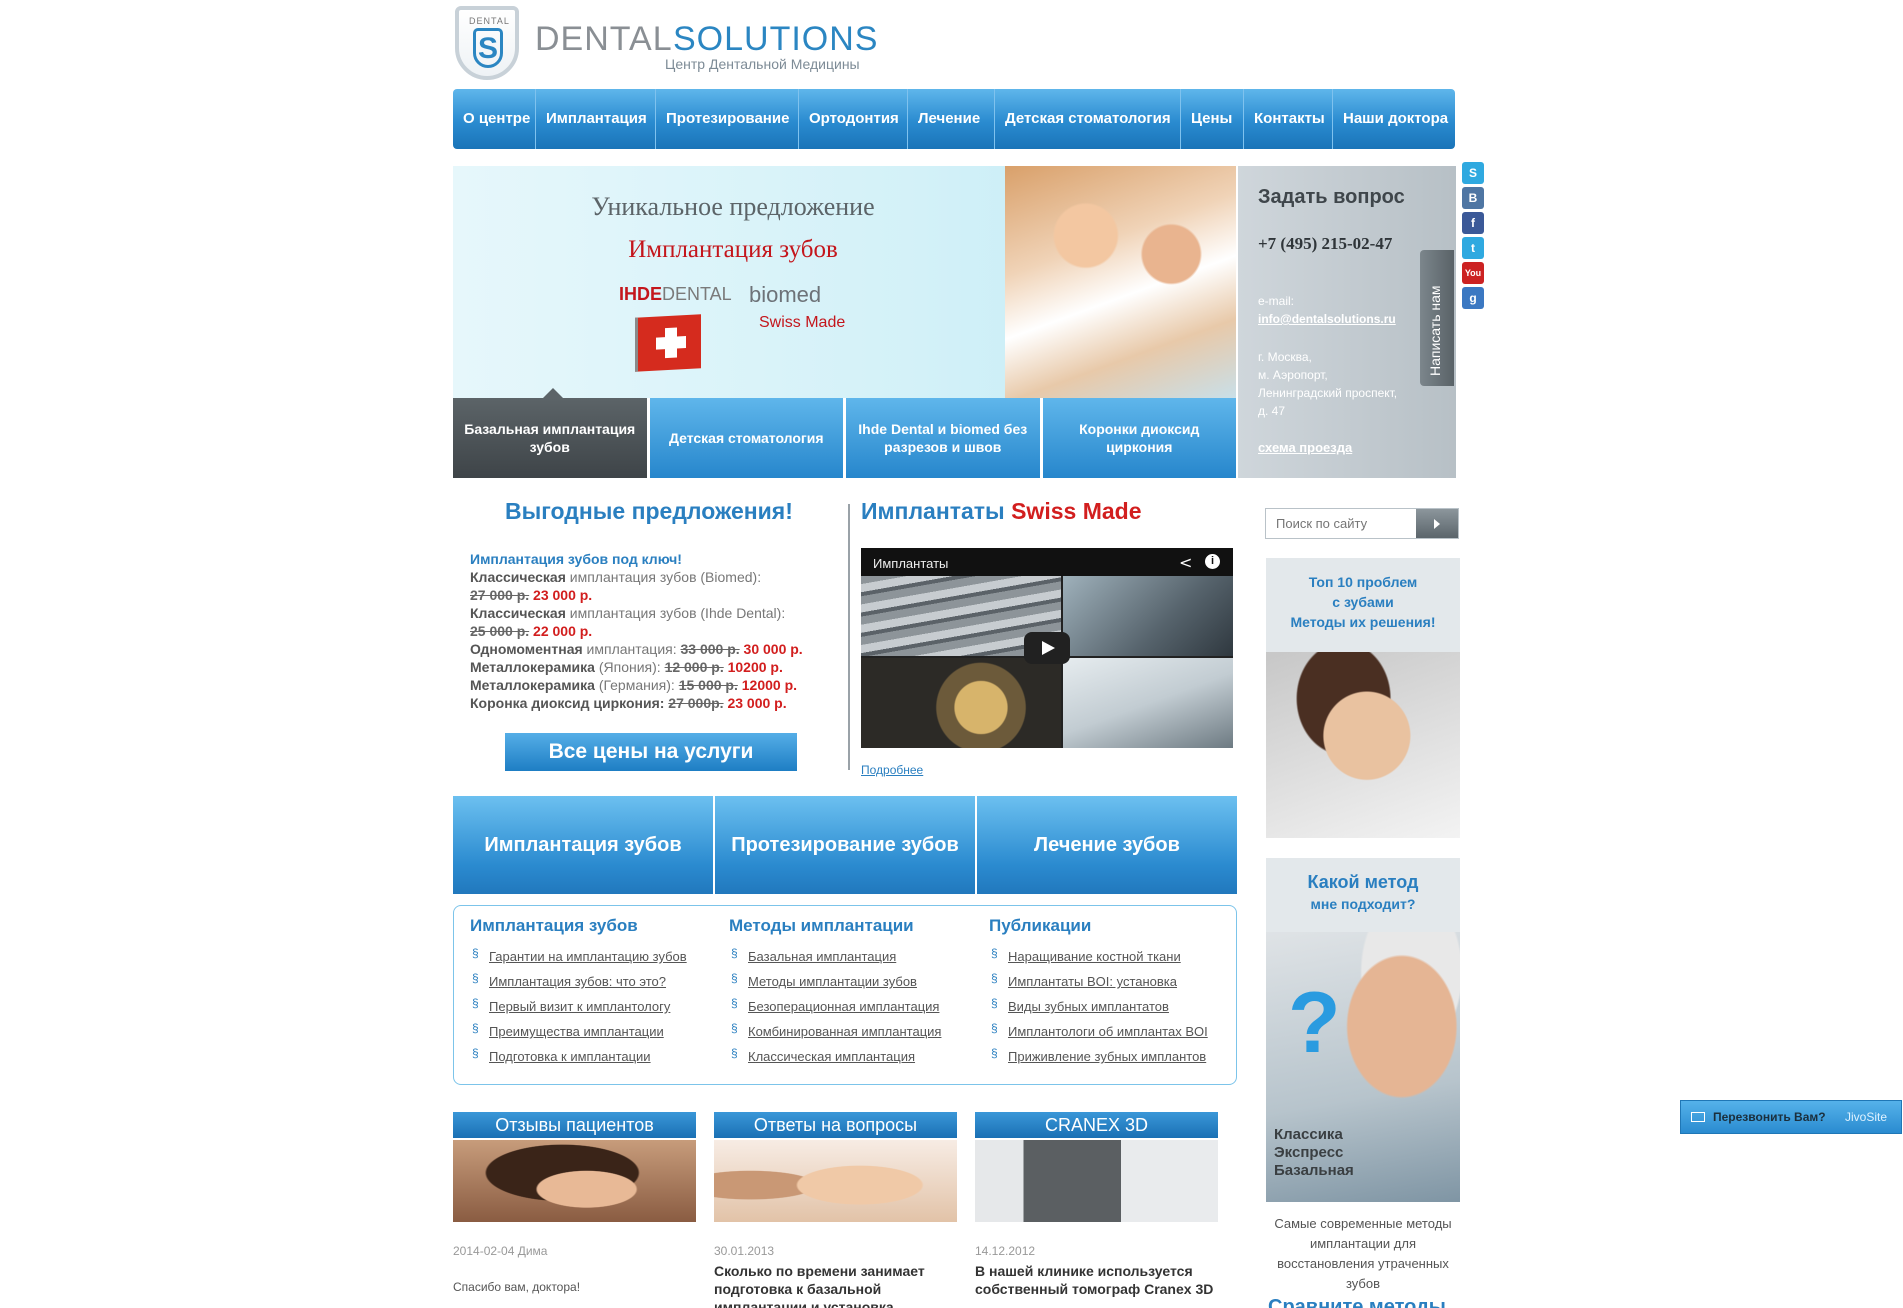 This screenshot has width=1903, height=1308. Describe the element at coordinates (1473, 298) in the screenshot. I see `google-icon: g` at that location.